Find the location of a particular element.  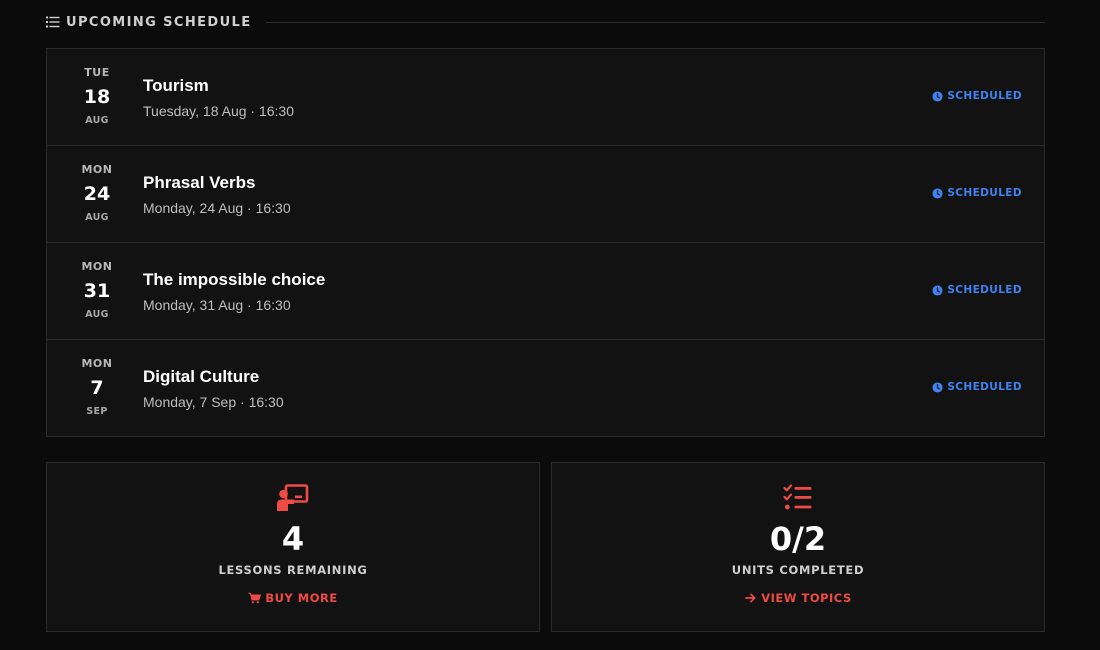

lesson-datetime: Tuesday, 18 Aug · 16:30 is located at coordinates (218, 111).